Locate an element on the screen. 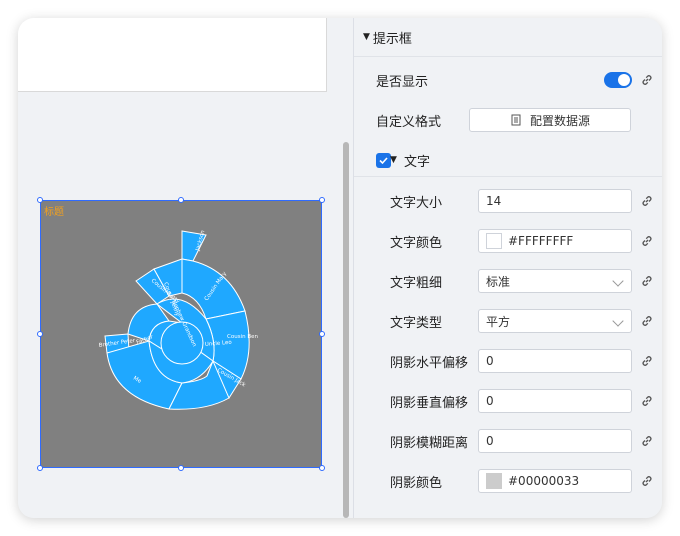 Image resolution: width=680 pixels, height=536 pixels. chart-label: Jackson is located at coordinates (201, 240).